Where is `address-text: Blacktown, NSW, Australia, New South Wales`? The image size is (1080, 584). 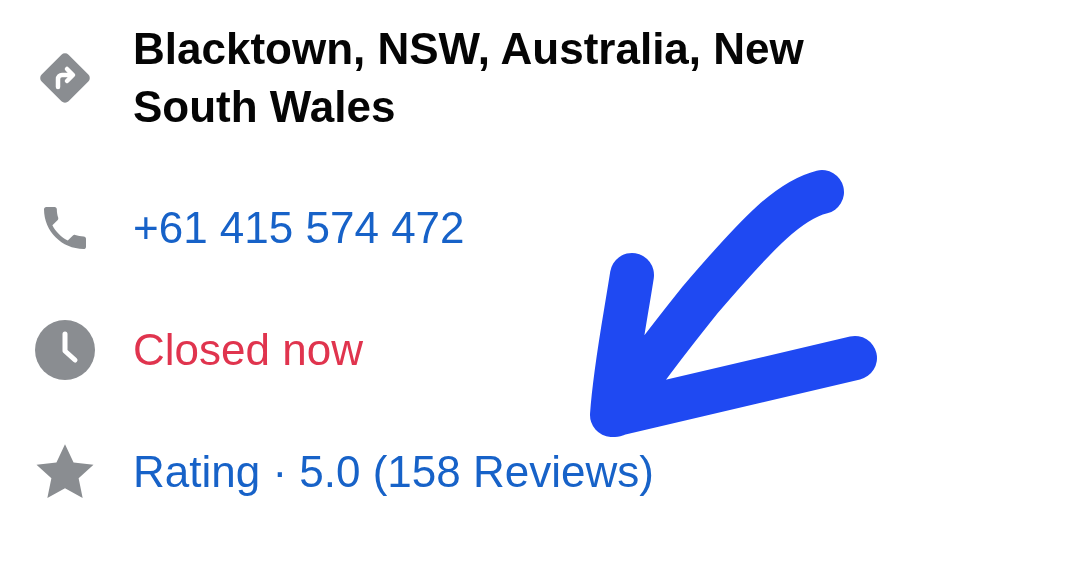 address-text: Blacktown, NSW, Australia, New South Wales is located at coordinates (469, 78).